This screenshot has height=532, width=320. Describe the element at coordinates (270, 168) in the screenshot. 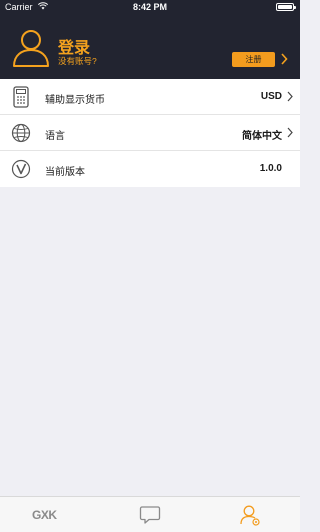

I see `version-value: 1.0.0` at that location.